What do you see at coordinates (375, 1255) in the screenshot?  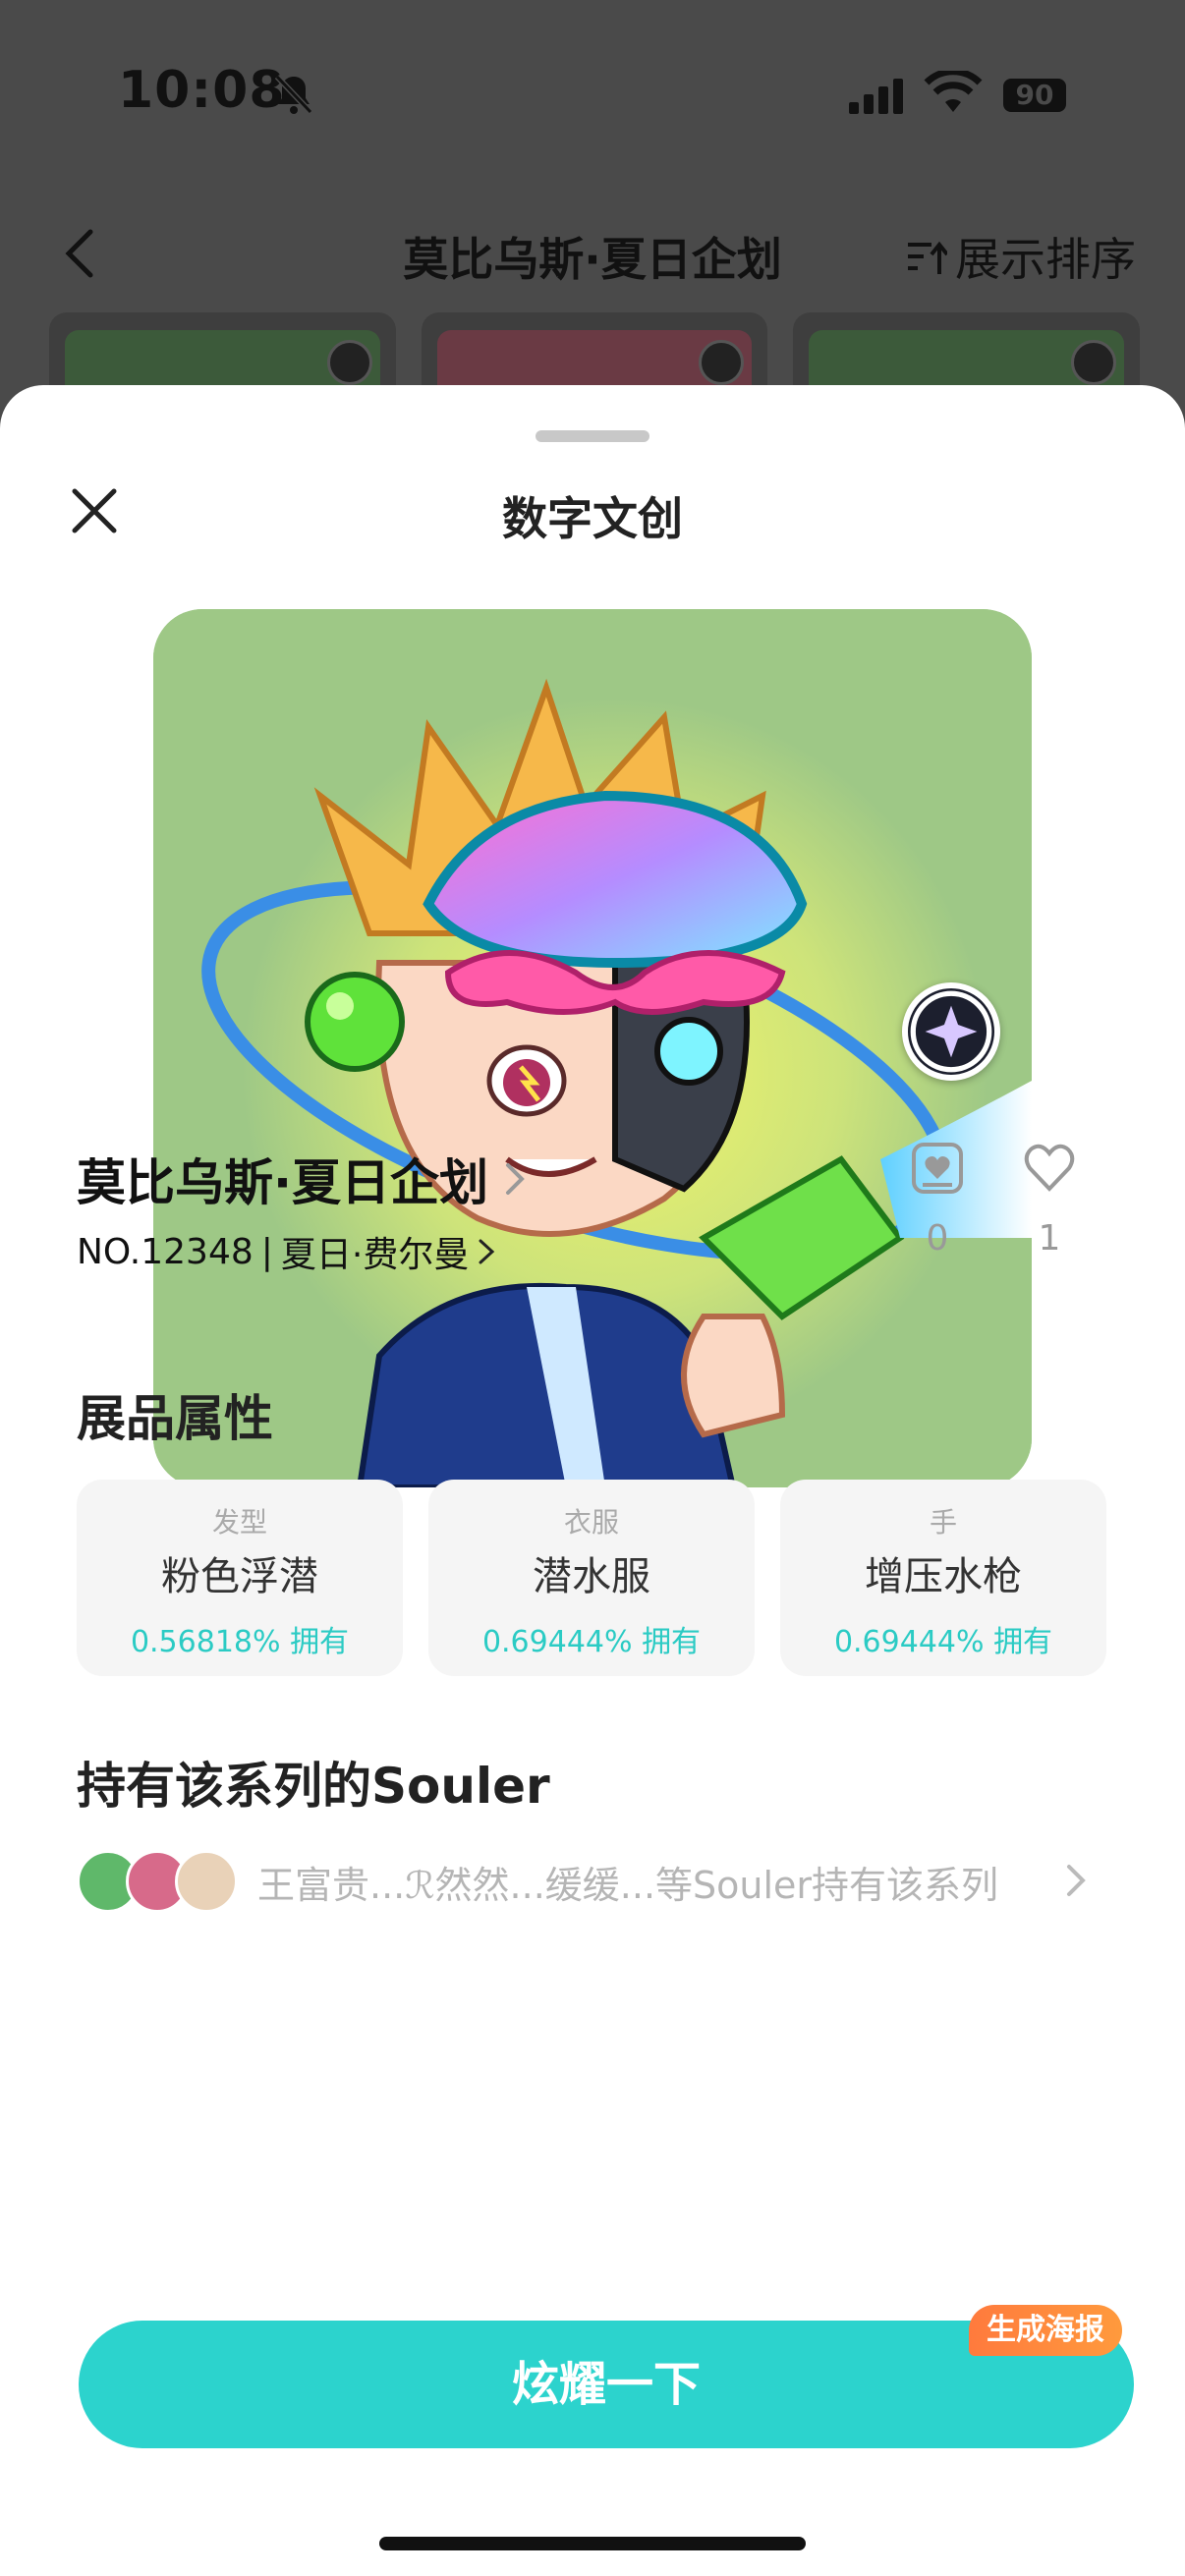 I see `item-edition: 夏日·费尔曼` at bounding box center [375, 1255].